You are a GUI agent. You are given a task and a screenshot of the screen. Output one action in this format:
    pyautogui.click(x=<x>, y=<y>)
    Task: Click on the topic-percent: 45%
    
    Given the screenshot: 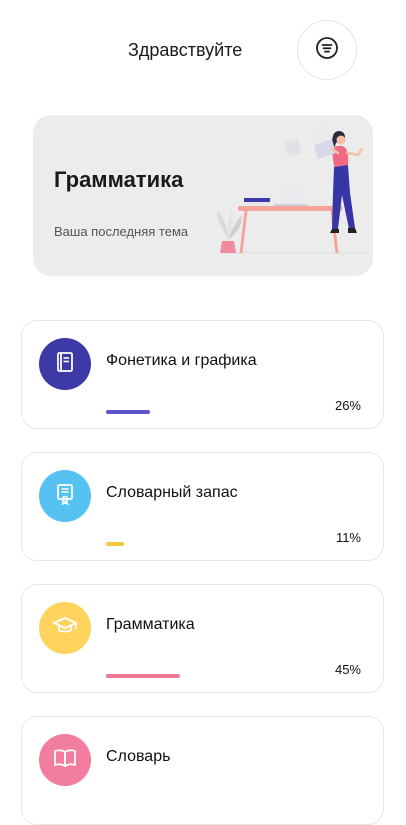 What is the action you would take?
    pyautogui.click(x=347, y=669)
    